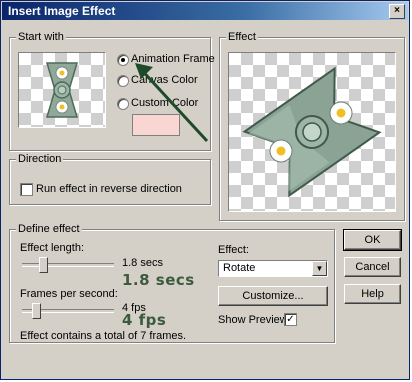 Image resolution: width=412 pixels, height=382 pixels. What do you see at coordinates (52, 248) in the screenshot?
I see `effect-length-label: Effect length:` at bounding box center [52, 248].